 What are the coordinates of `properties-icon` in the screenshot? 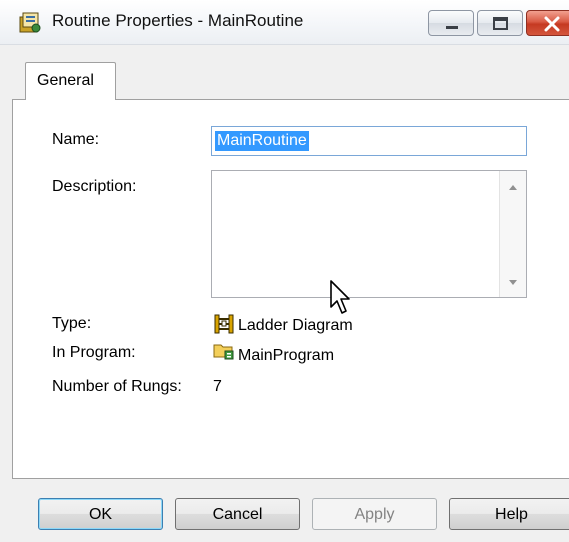 It's located at (30, 22).